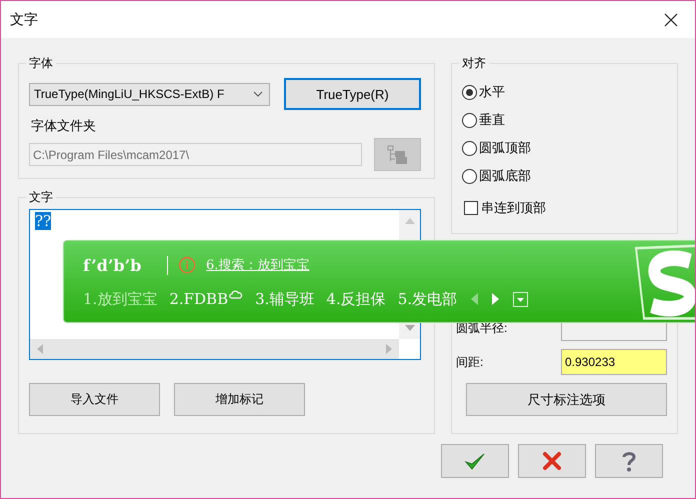  What do you see at coordinates (24, 19) in the screenshot?
I see `window-title: 文字` at bounding box center [24, 19].